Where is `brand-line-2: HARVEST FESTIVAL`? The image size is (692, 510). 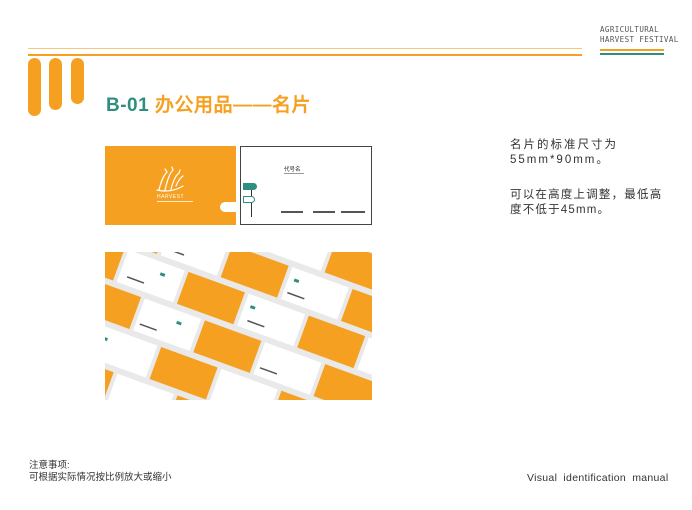 brand-line-2: HARVEST FESTIVAL is located at coordinates (639, 39).